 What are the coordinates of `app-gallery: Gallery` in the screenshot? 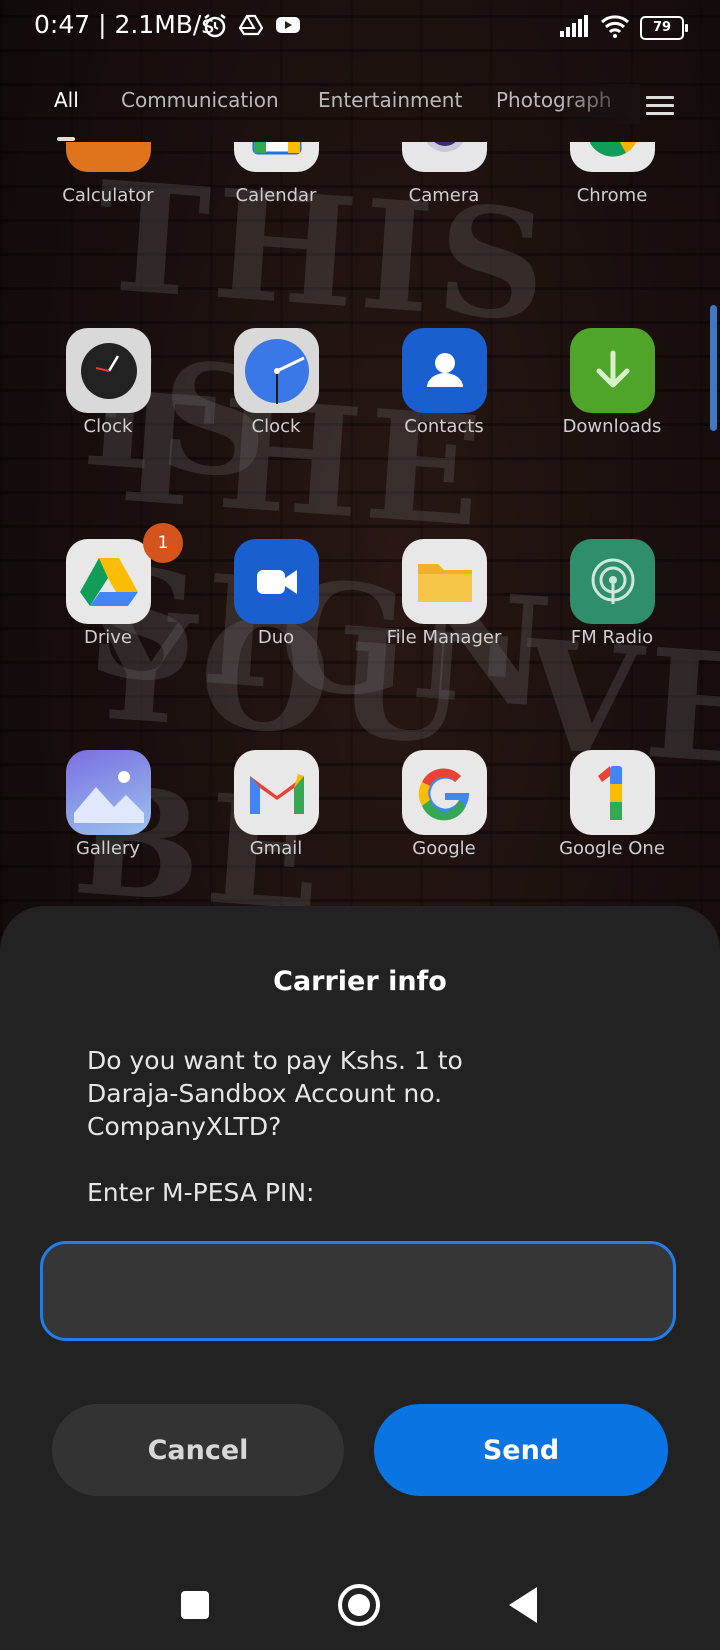 It's located at (108, 828).